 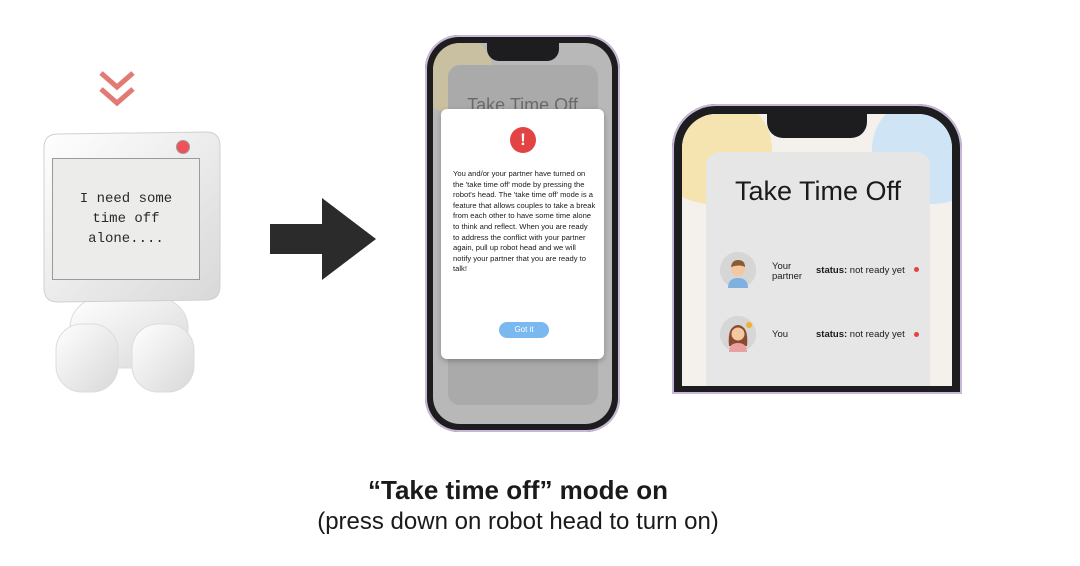 I want to click on caption-subtitle: (press down on robot head to turn on), so click(x=518, y=521).